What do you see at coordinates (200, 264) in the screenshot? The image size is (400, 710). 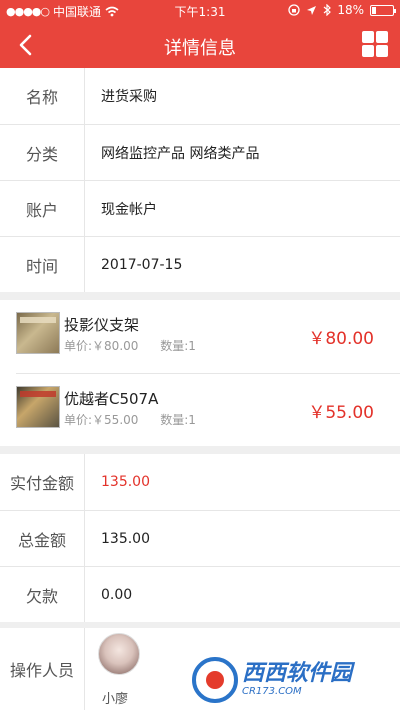 I see `info-row-time: 时间 2017-07-15` at bounding box center [200, 264].